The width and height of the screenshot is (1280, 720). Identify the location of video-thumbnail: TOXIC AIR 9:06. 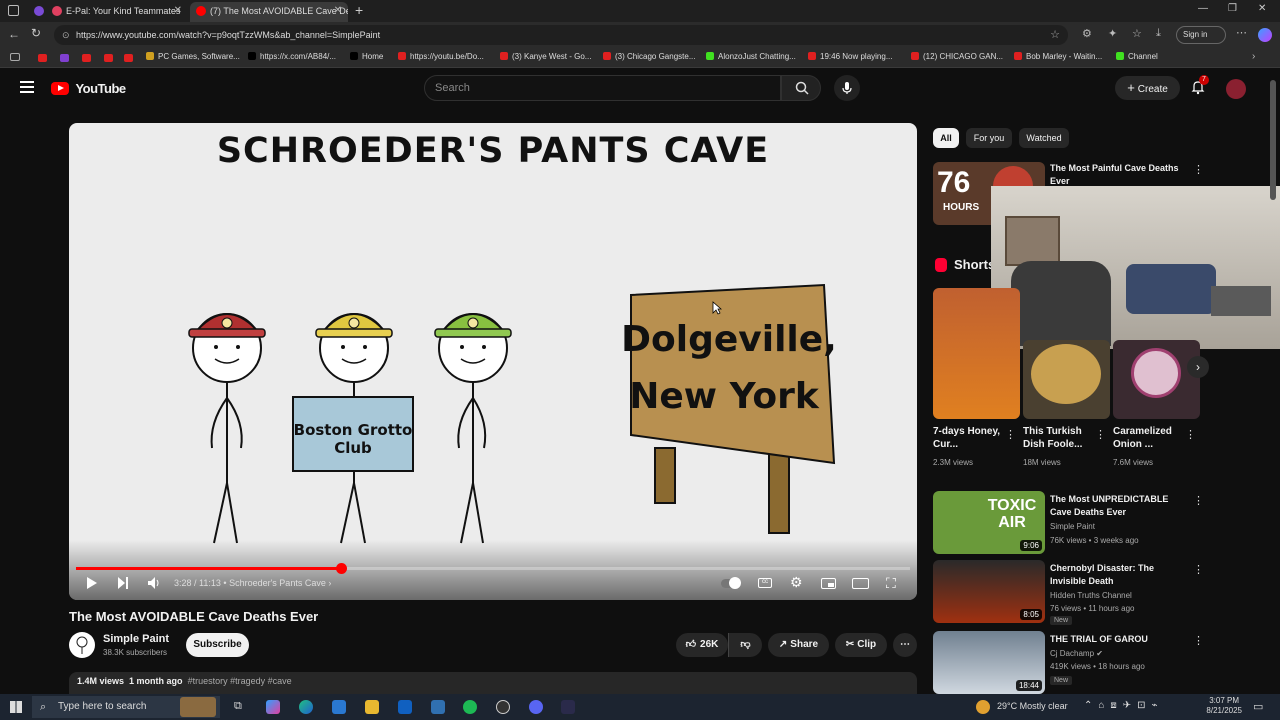
(989, 522).